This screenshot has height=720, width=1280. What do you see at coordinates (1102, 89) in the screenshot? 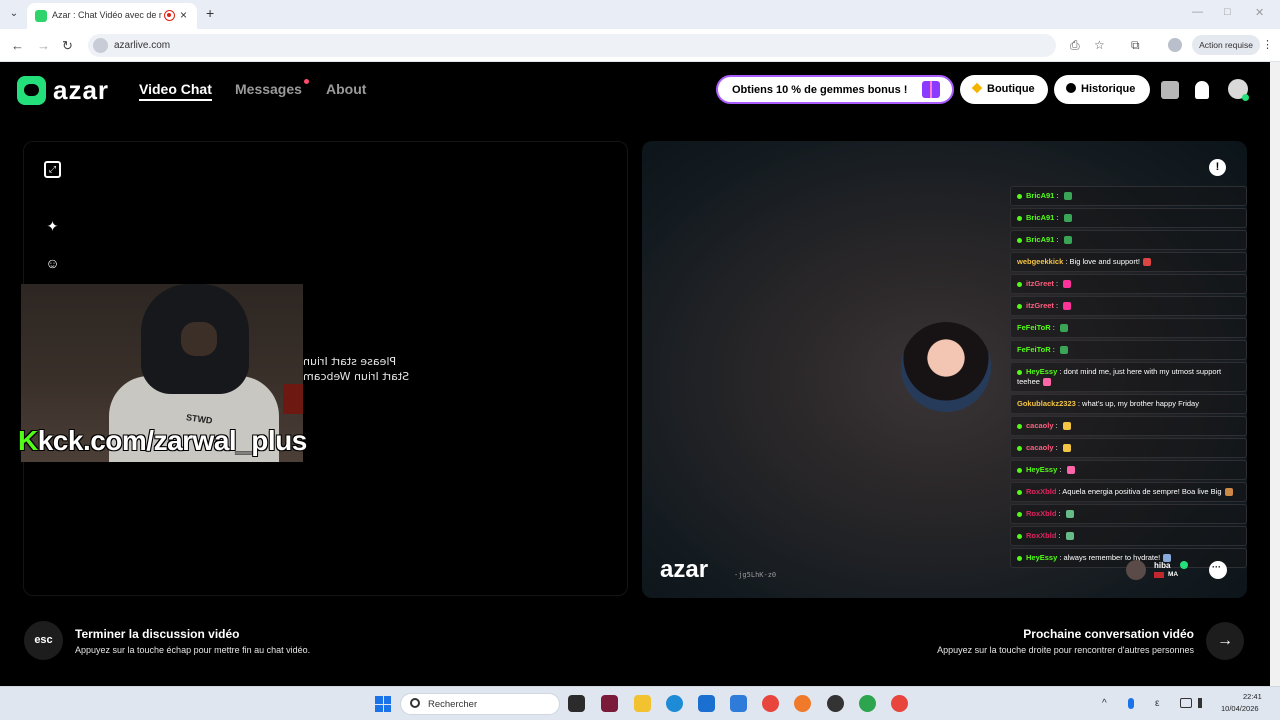
I see `history-button: Historique` at bounding box center [1102, 89].